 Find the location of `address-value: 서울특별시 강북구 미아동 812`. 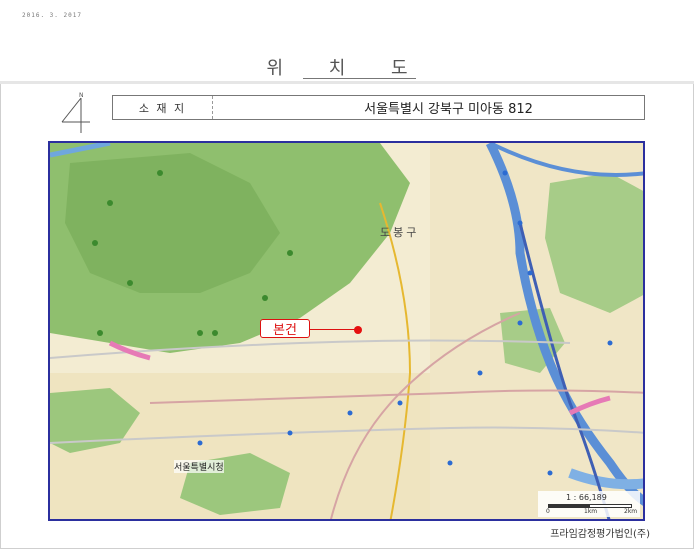

address-value: 서울특별시 강북구 미아동 812 is located at coordinates (448, 109).